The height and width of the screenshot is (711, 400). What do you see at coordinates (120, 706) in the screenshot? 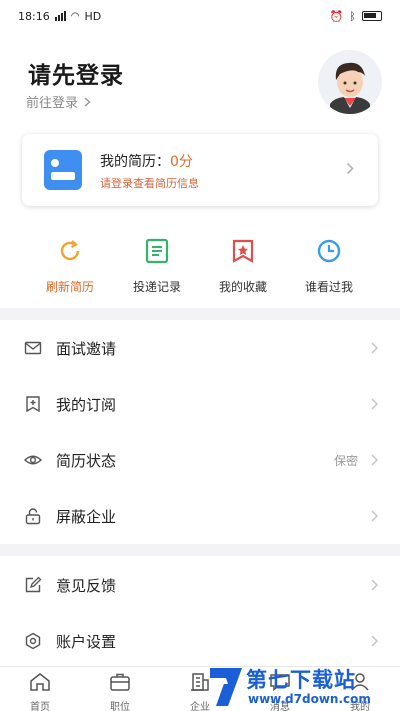
I see `nav-label: 职位` at bounding box center [120, 706].